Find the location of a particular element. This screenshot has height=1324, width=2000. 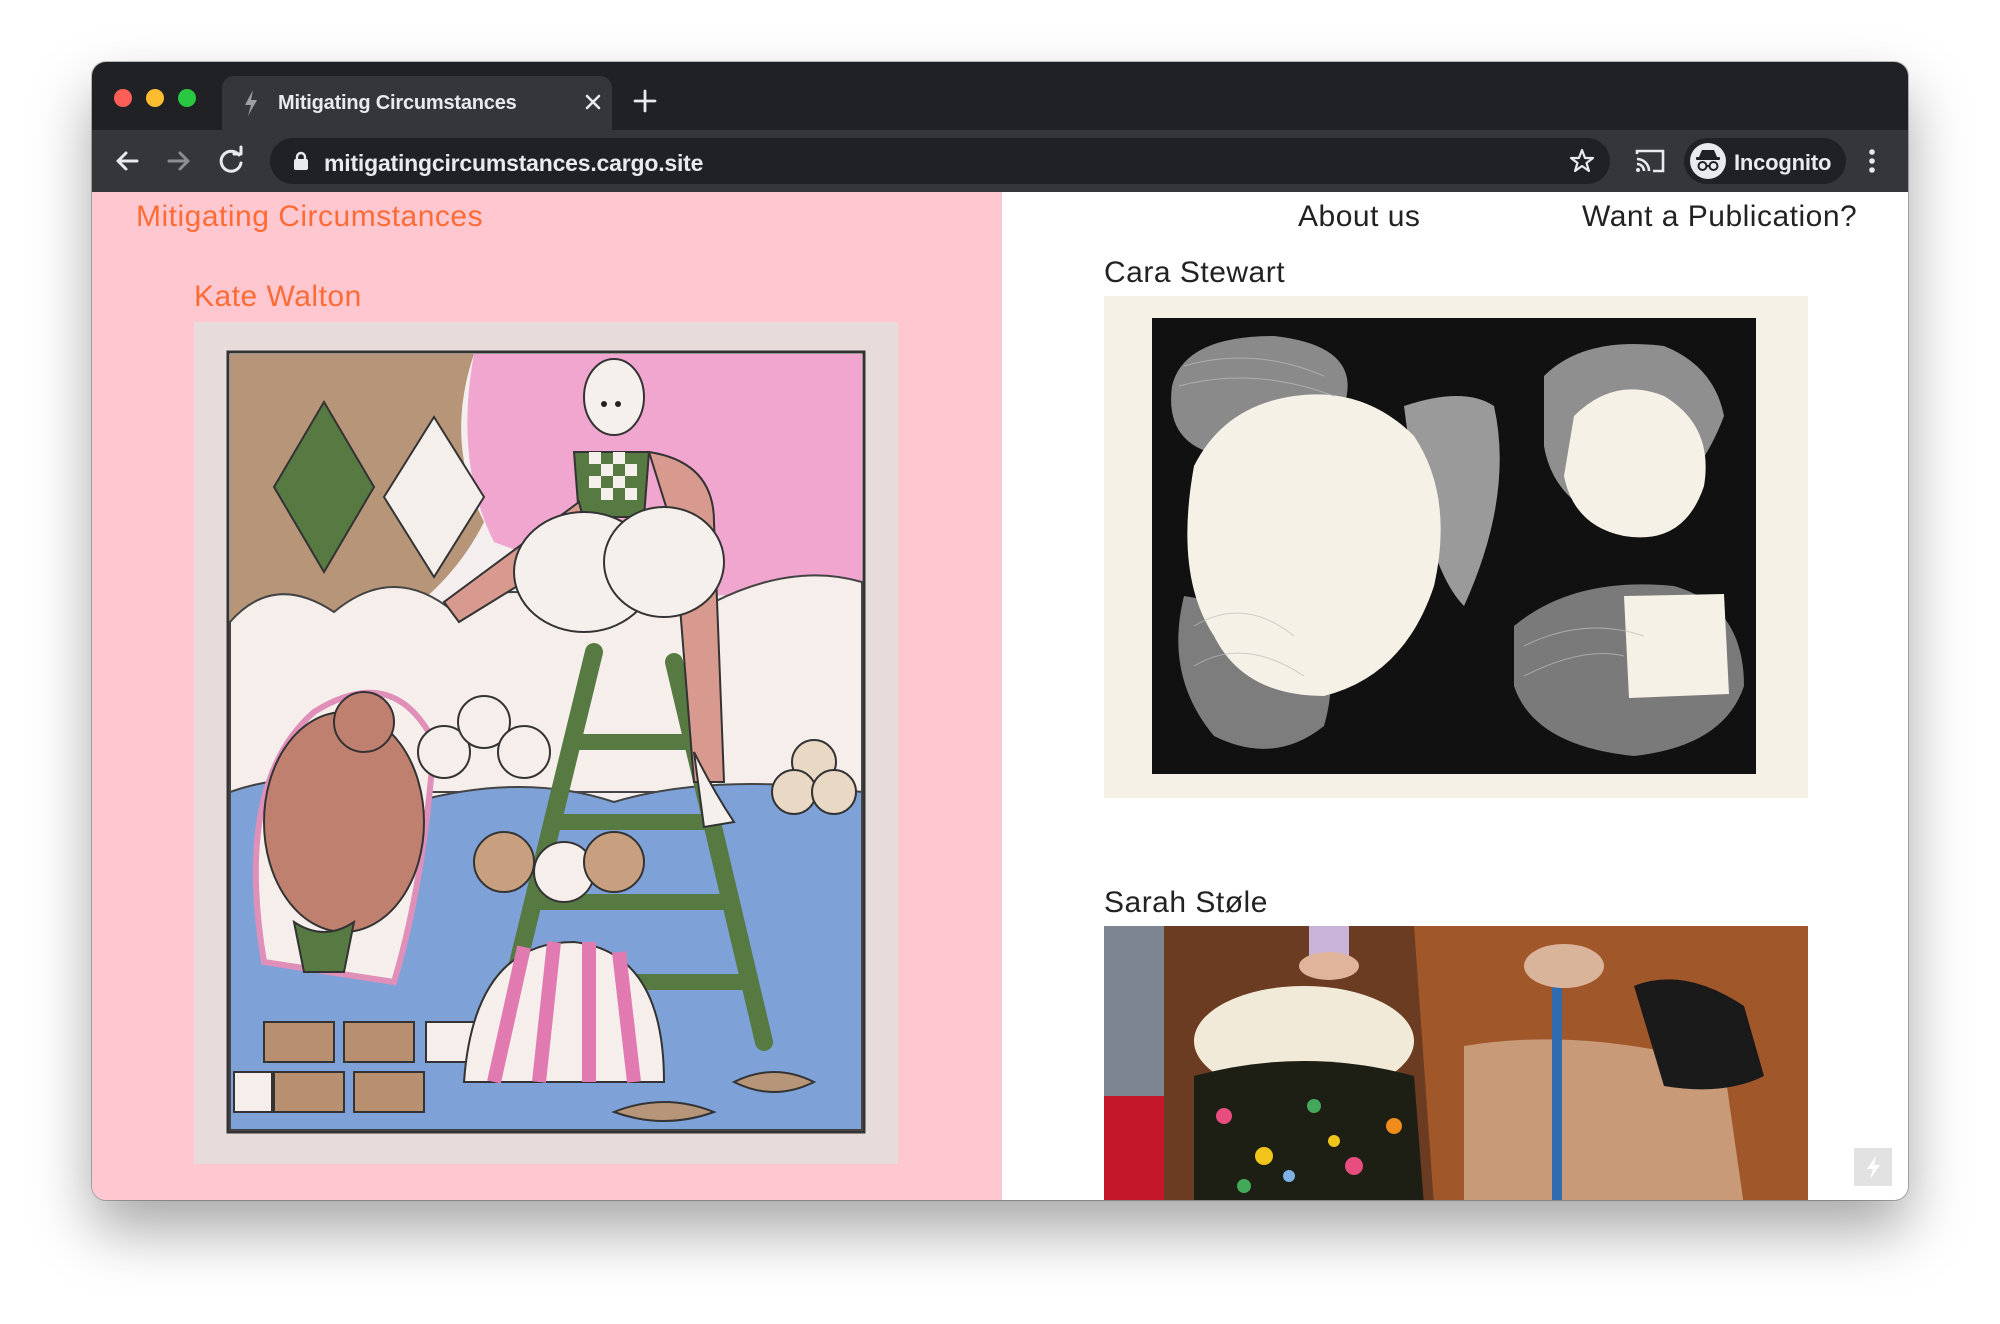

lock-icon is located at coordinates (301, 160).